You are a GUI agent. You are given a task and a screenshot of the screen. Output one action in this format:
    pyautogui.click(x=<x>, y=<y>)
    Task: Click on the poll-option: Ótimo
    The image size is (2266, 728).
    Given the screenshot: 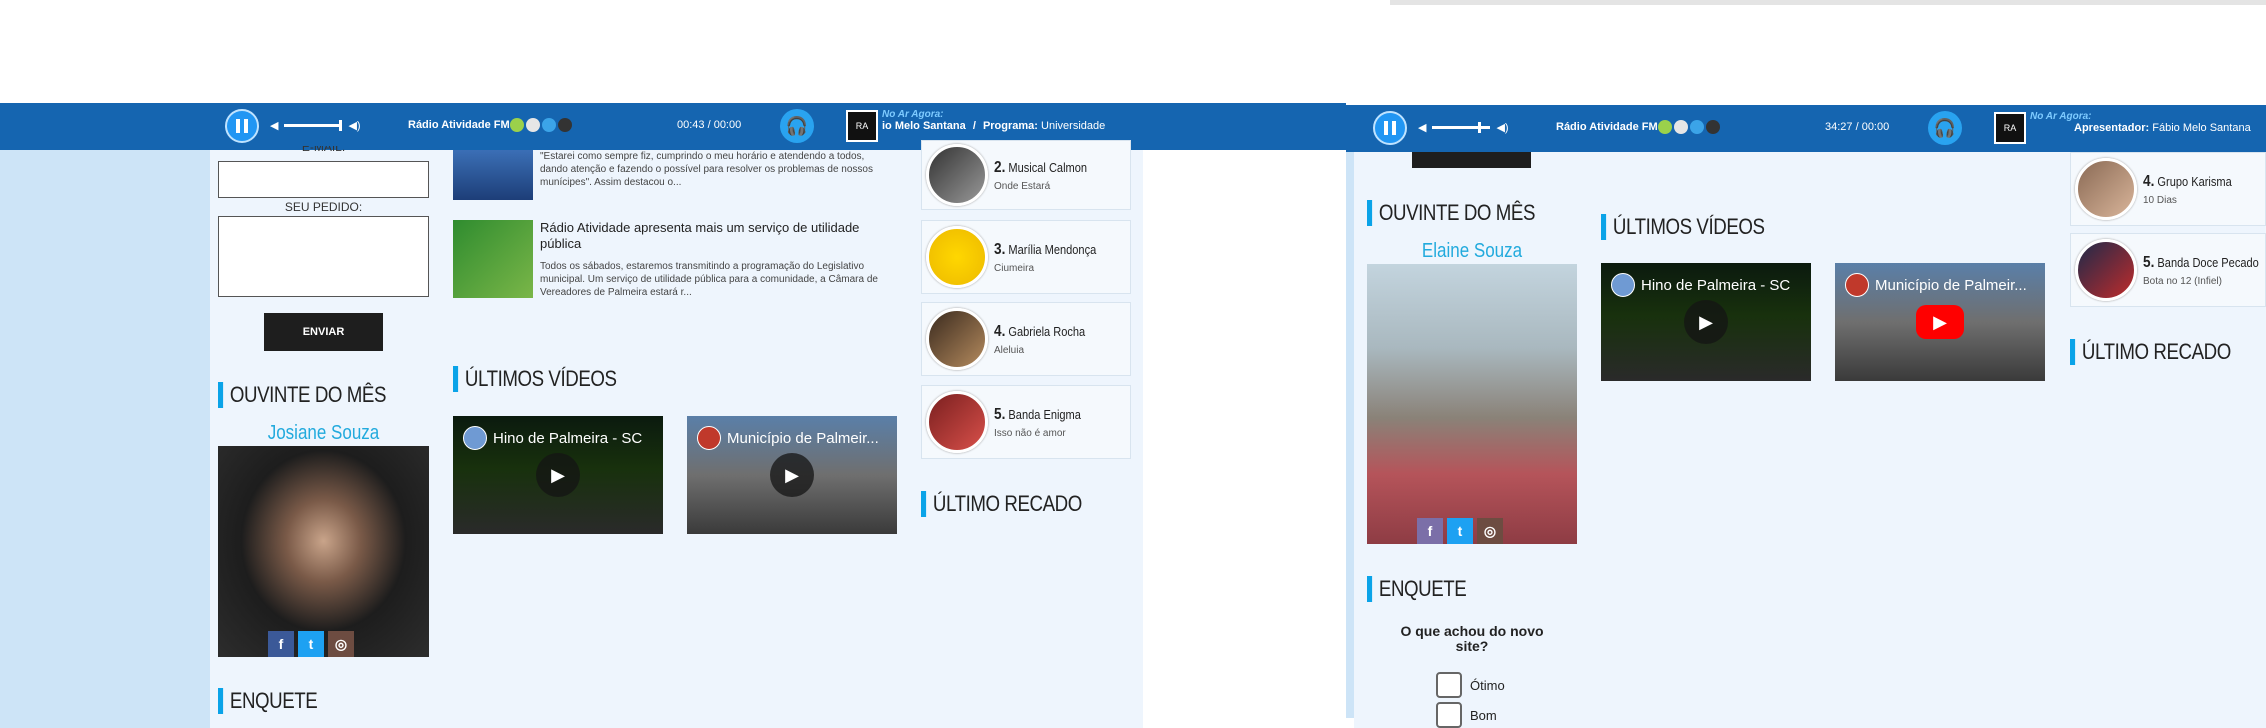 What is the action you would take?
    pyautogui.click(x=1470, y=685)
    